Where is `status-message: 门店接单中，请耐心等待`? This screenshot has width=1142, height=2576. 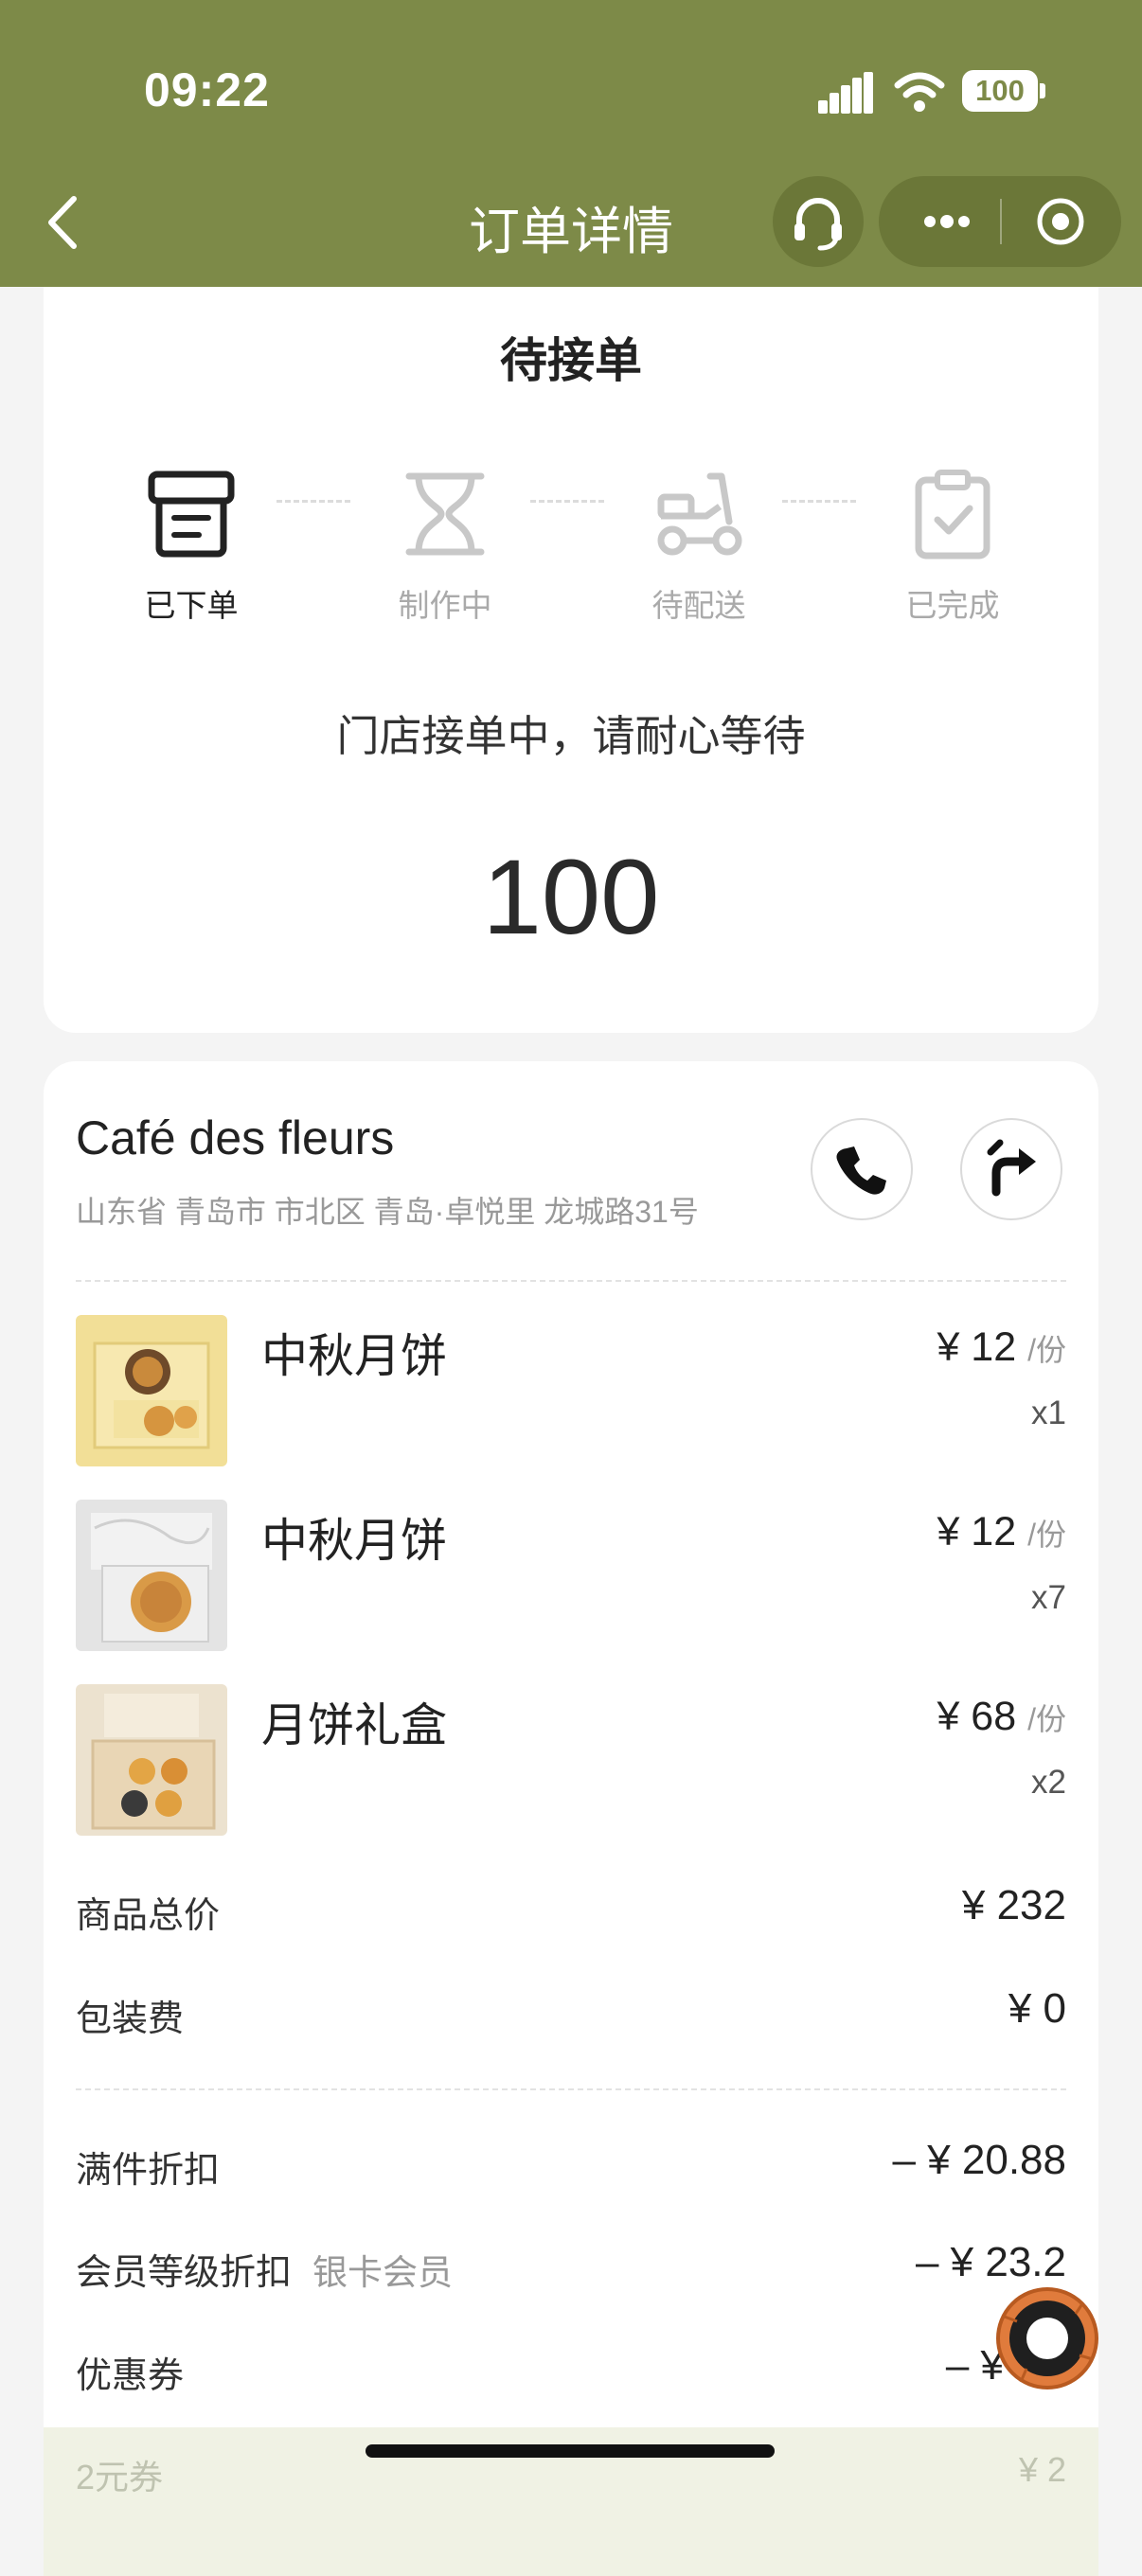 status-message: 门店接单中，请耐心等待 is located at coordinates (571, 736).